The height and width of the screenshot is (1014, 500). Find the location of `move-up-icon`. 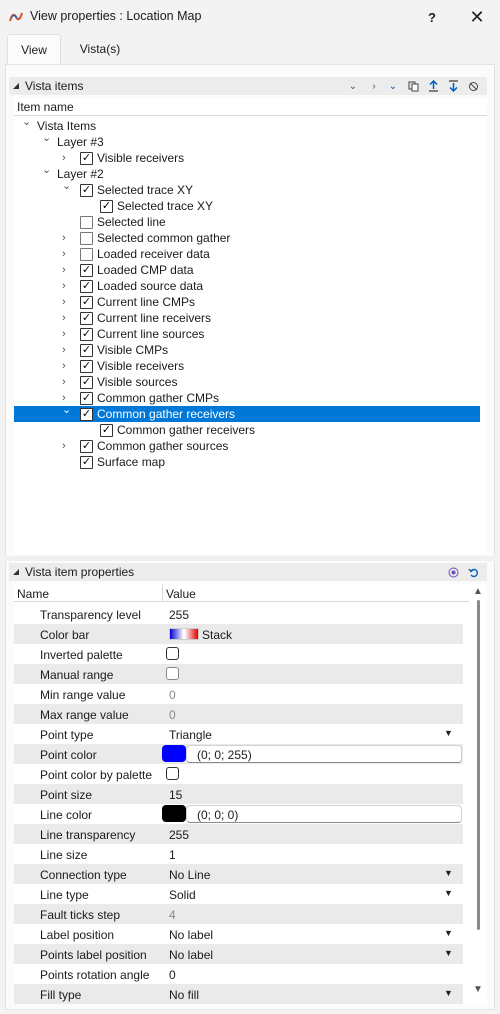

move-up-icon is located at coordinates (433, 86).